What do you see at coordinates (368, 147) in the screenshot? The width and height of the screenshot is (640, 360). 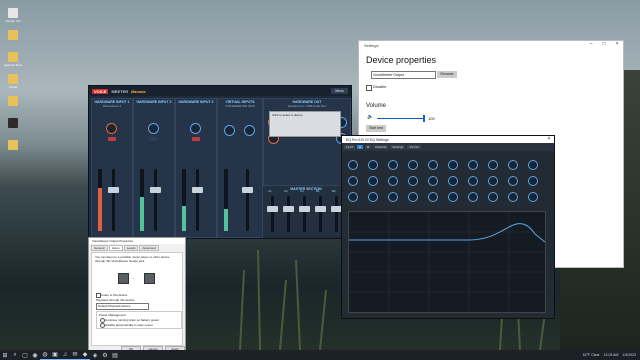 I see `eq-toolbar-button: B` at bounding box center [368, 147].